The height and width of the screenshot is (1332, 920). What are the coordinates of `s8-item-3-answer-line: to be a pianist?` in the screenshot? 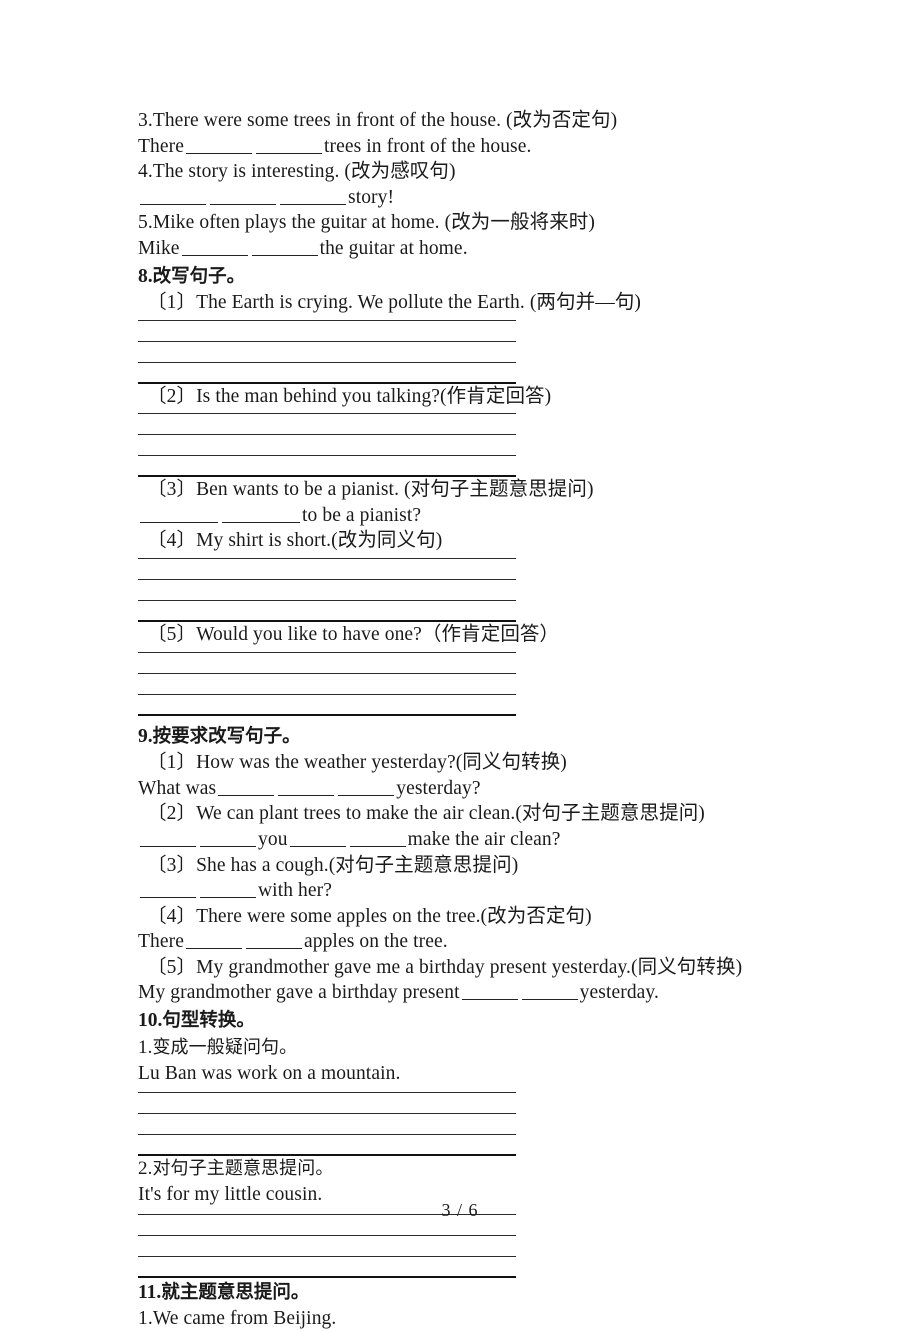 It's located at (508, 516).